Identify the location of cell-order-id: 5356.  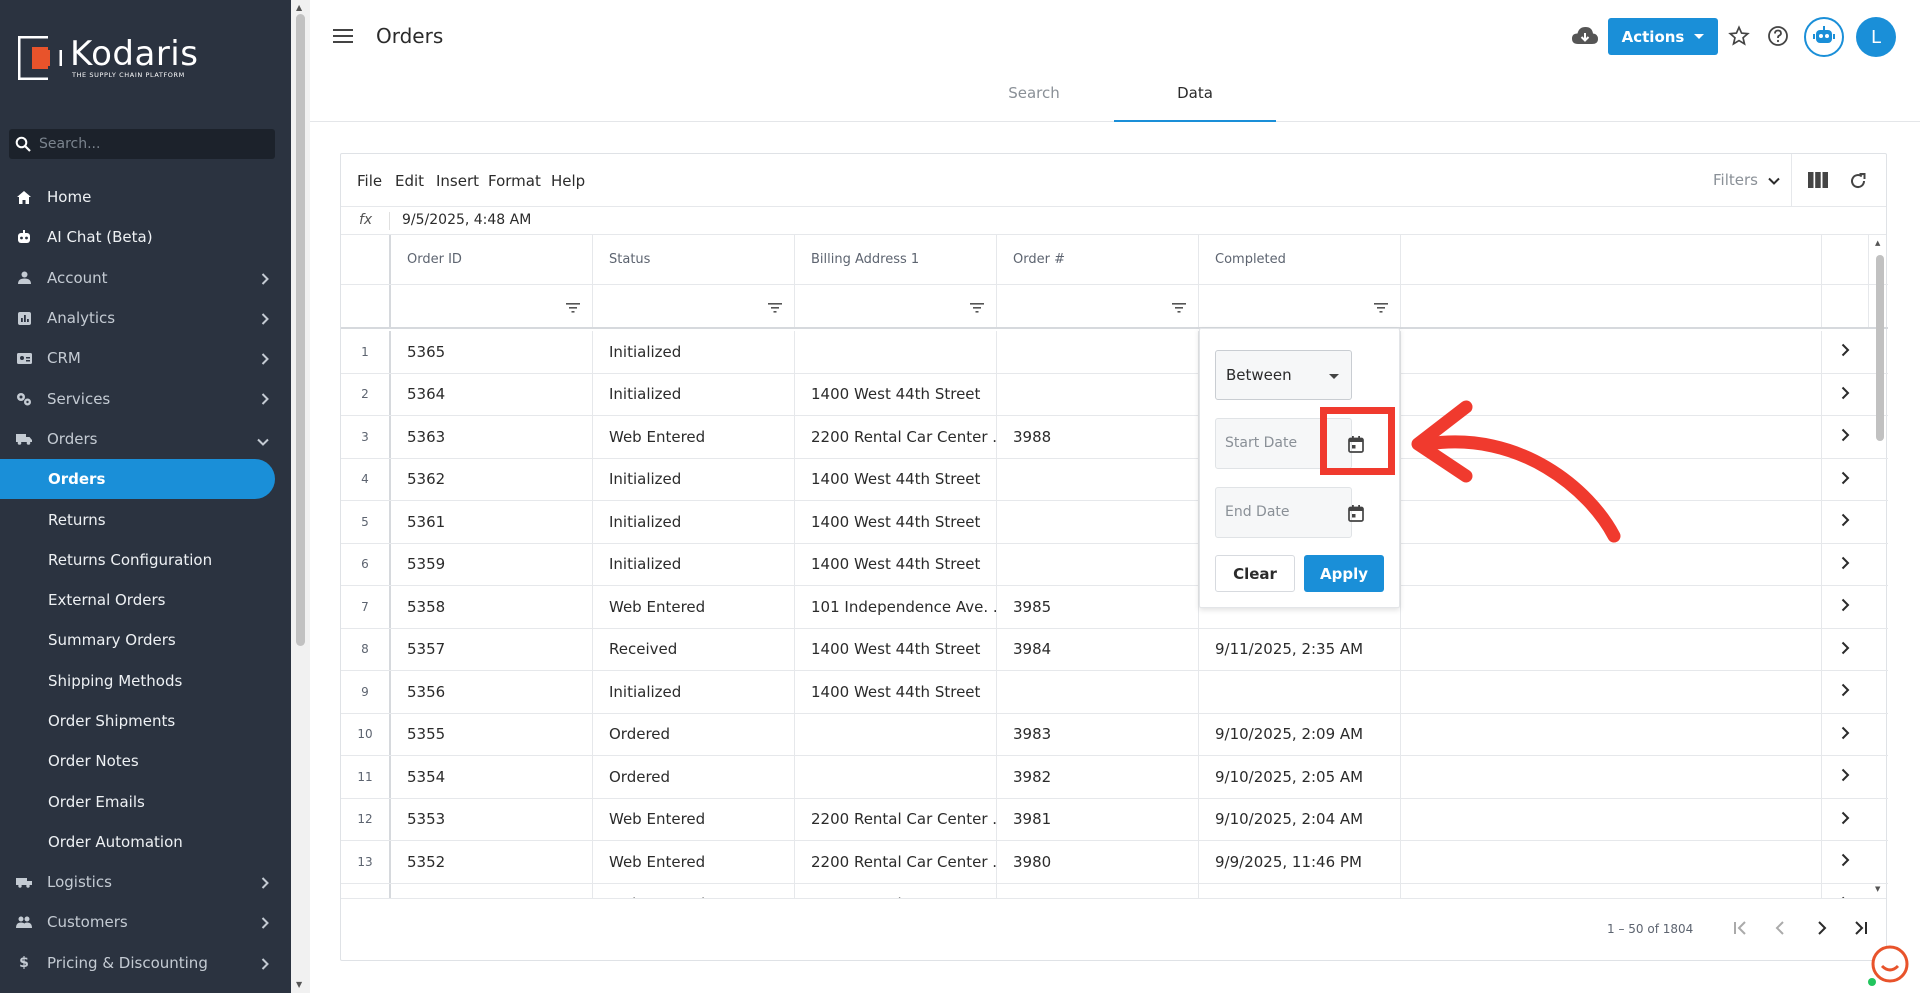
(492, 692).